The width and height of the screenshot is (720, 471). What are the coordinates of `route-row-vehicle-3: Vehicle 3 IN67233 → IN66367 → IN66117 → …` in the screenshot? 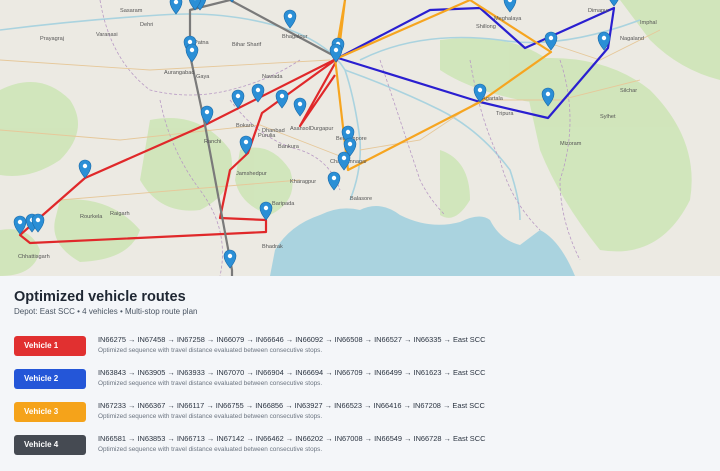 It's located at (364, 413).